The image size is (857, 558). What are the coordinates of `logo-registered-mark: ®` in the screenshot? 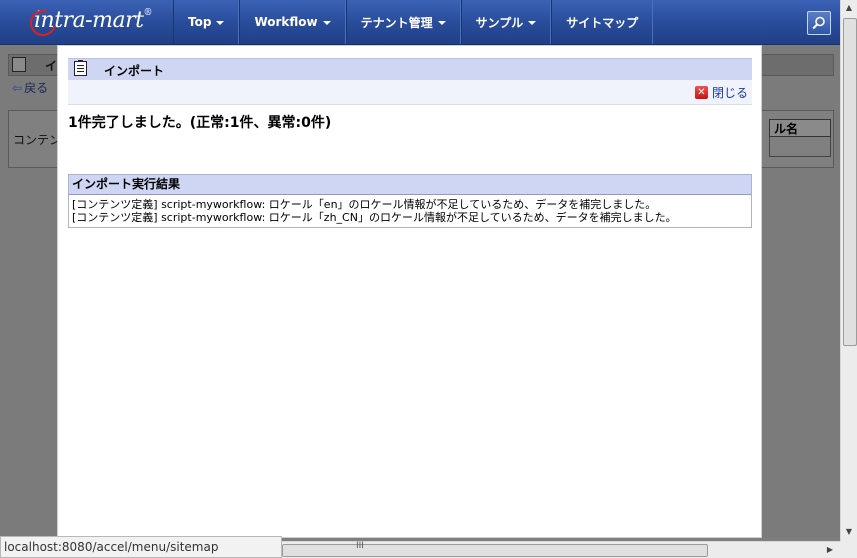 It's located at (147, 13).